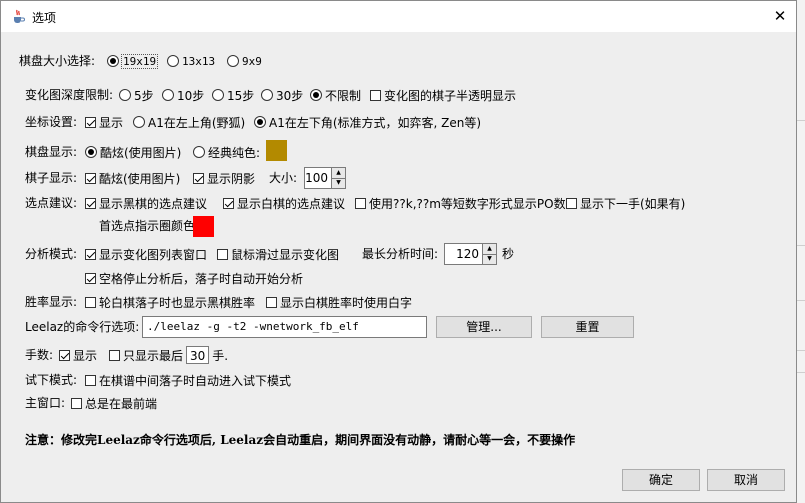 The width and height of the screenshot is (805, 503). I want to click on white-suggestion-checkbox: 显示白棋的选点建议, so click(284, 203).